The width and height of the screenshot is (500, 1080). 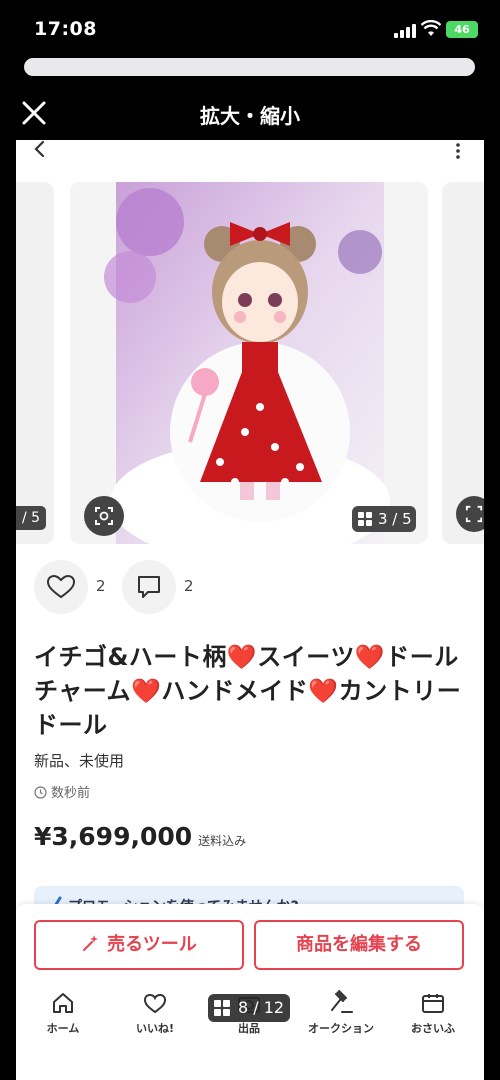 I want to click on back-icon, so click(x=40, y=150).